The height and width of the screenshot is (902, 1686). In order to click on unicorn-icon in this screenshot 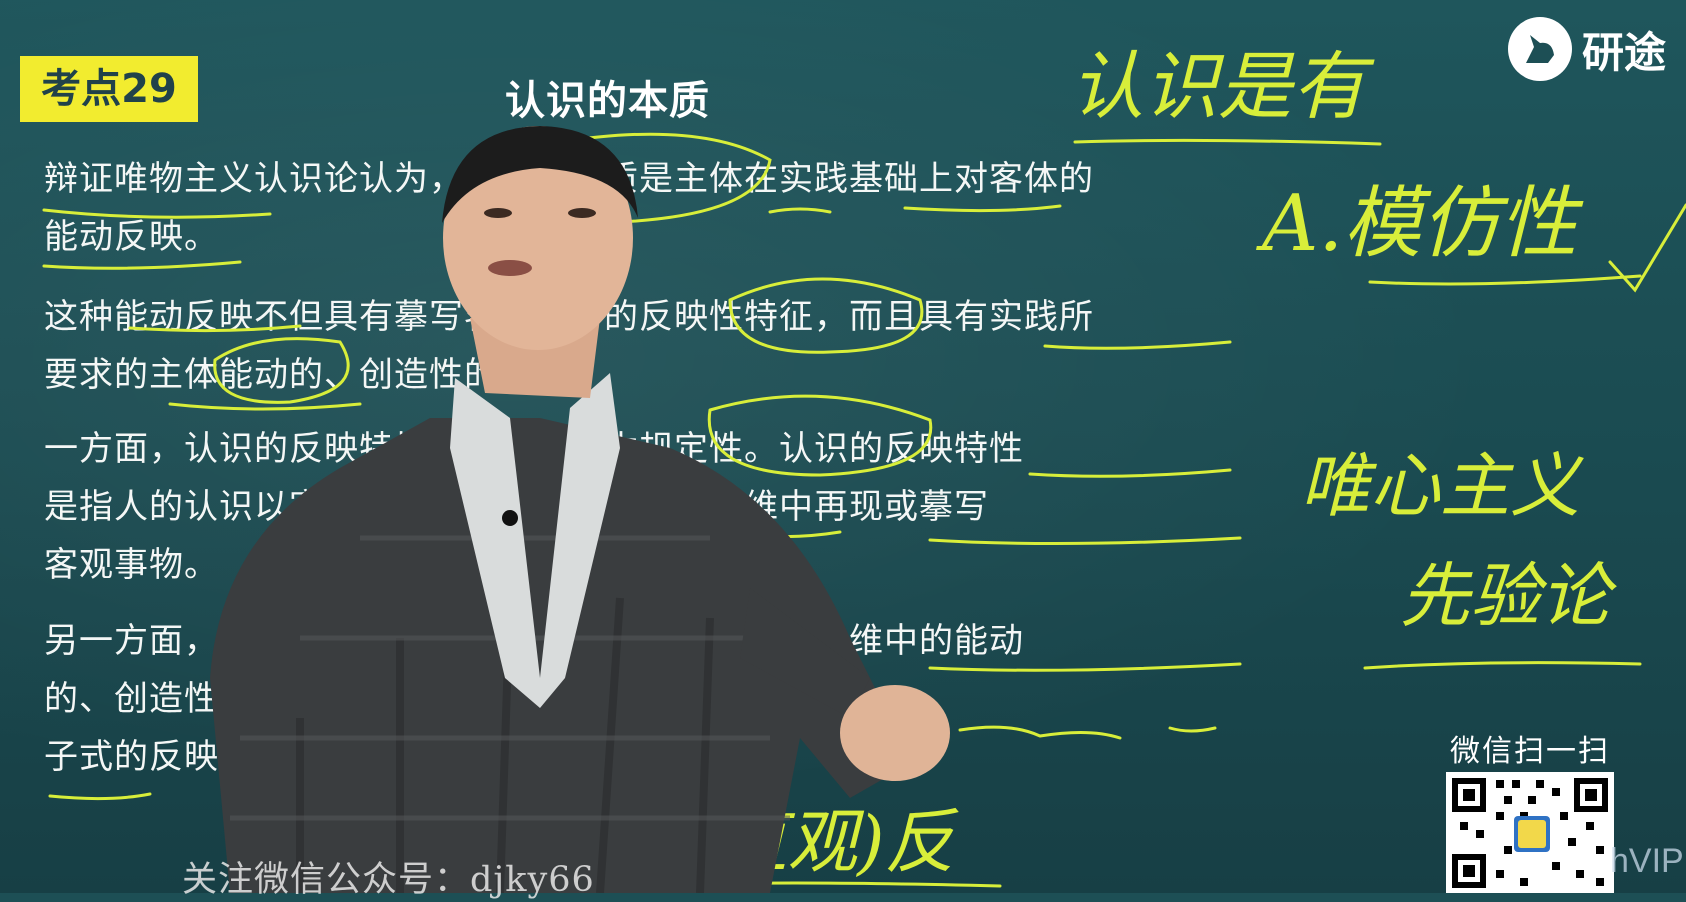, I will do `click(1539, 49)`.